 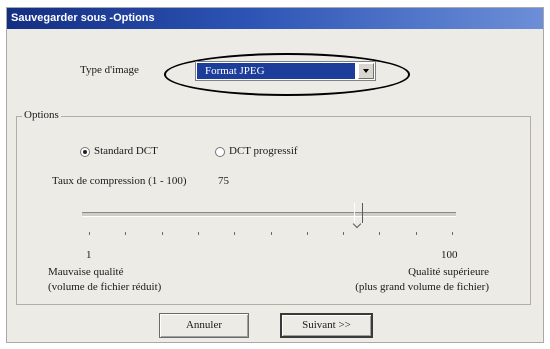 What do you see at coordinates (83, 18) in the screenshot?
I see `window-title: Sauvegarder sous -Options` at bounding box center [83, 18].